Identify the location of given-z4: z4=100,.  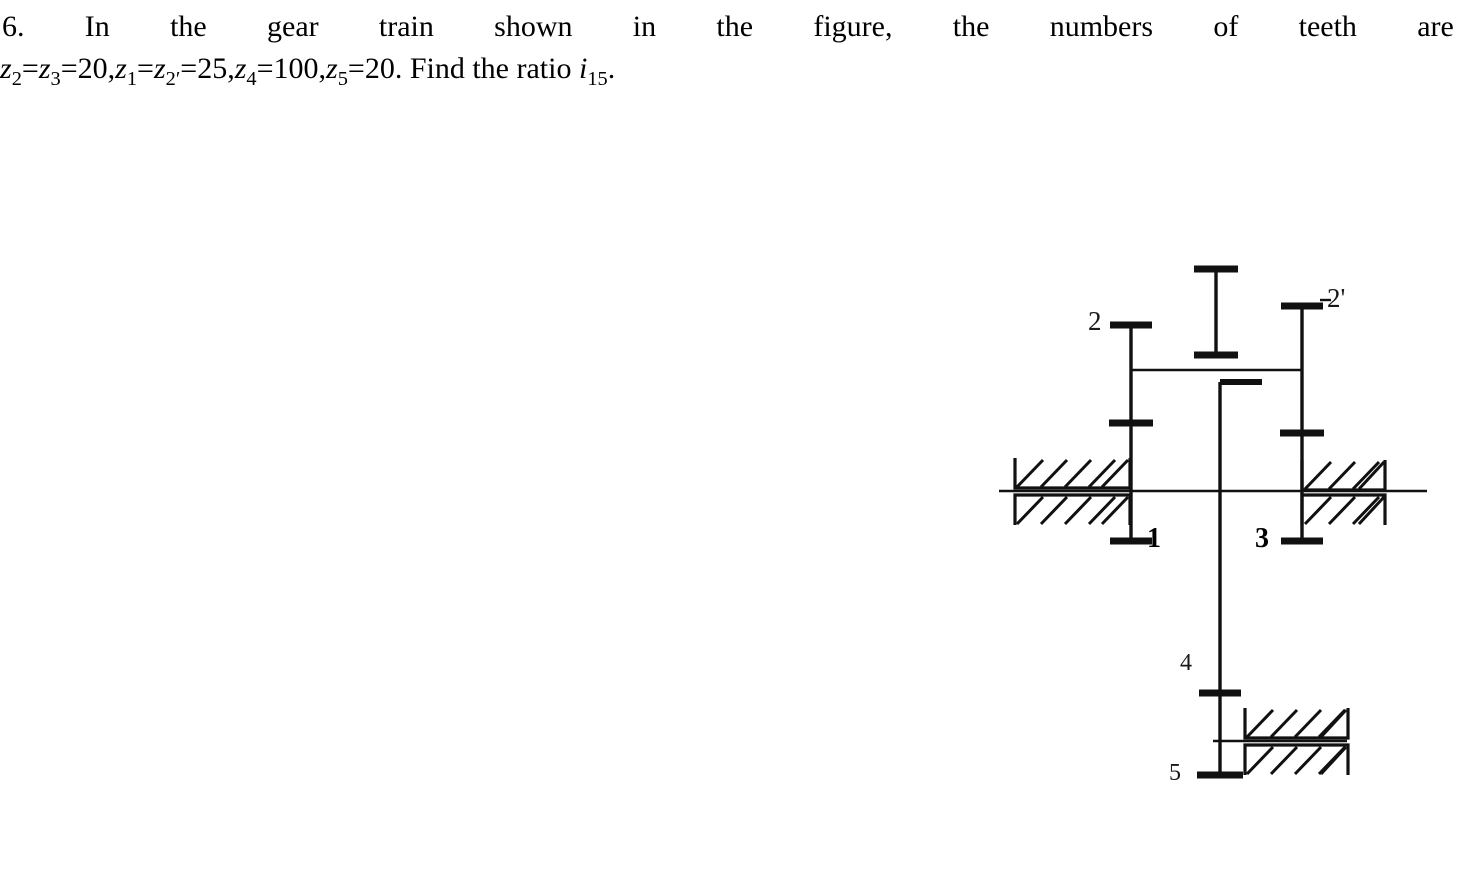
(280, 71).